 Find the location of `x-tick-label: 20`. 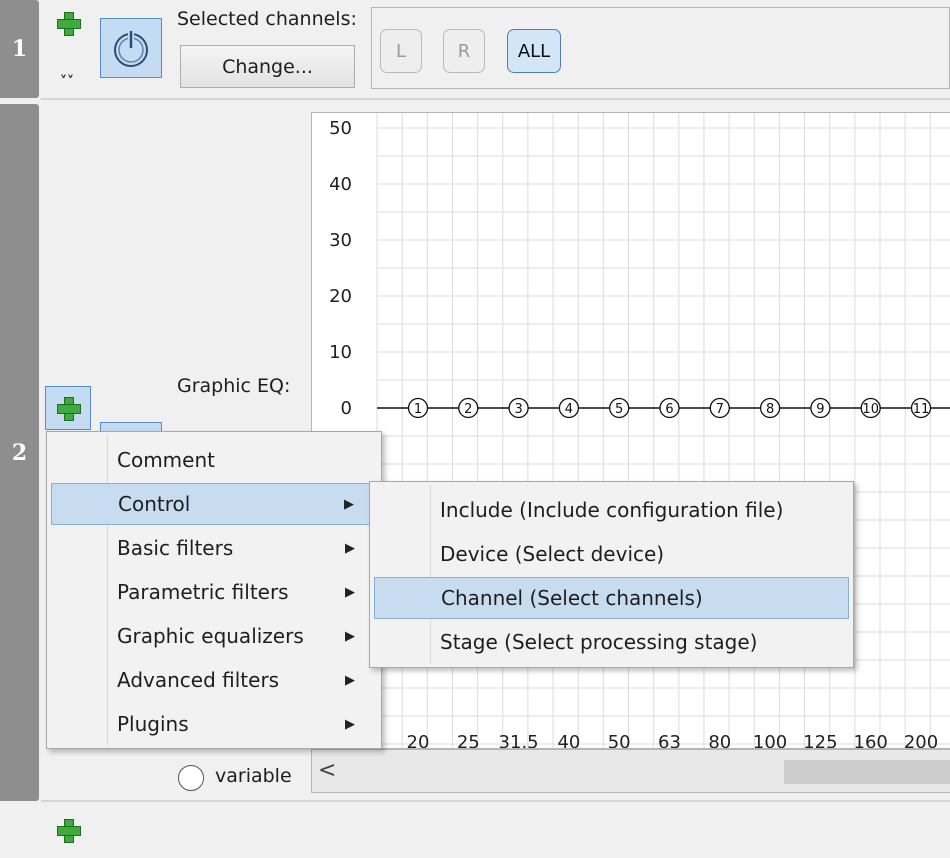

x-tick-label: 20 is located at coordinates (418, 740).